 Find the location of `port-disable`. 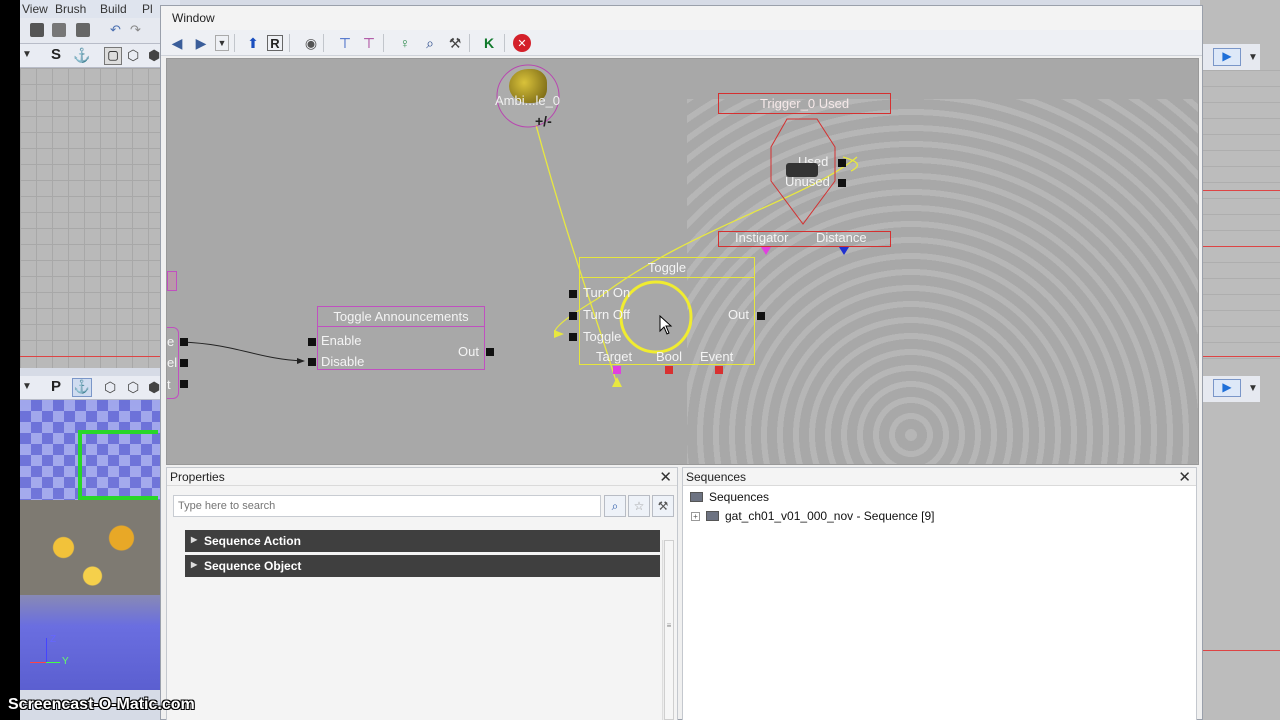

port-disable is located at coordinates (312, 362).